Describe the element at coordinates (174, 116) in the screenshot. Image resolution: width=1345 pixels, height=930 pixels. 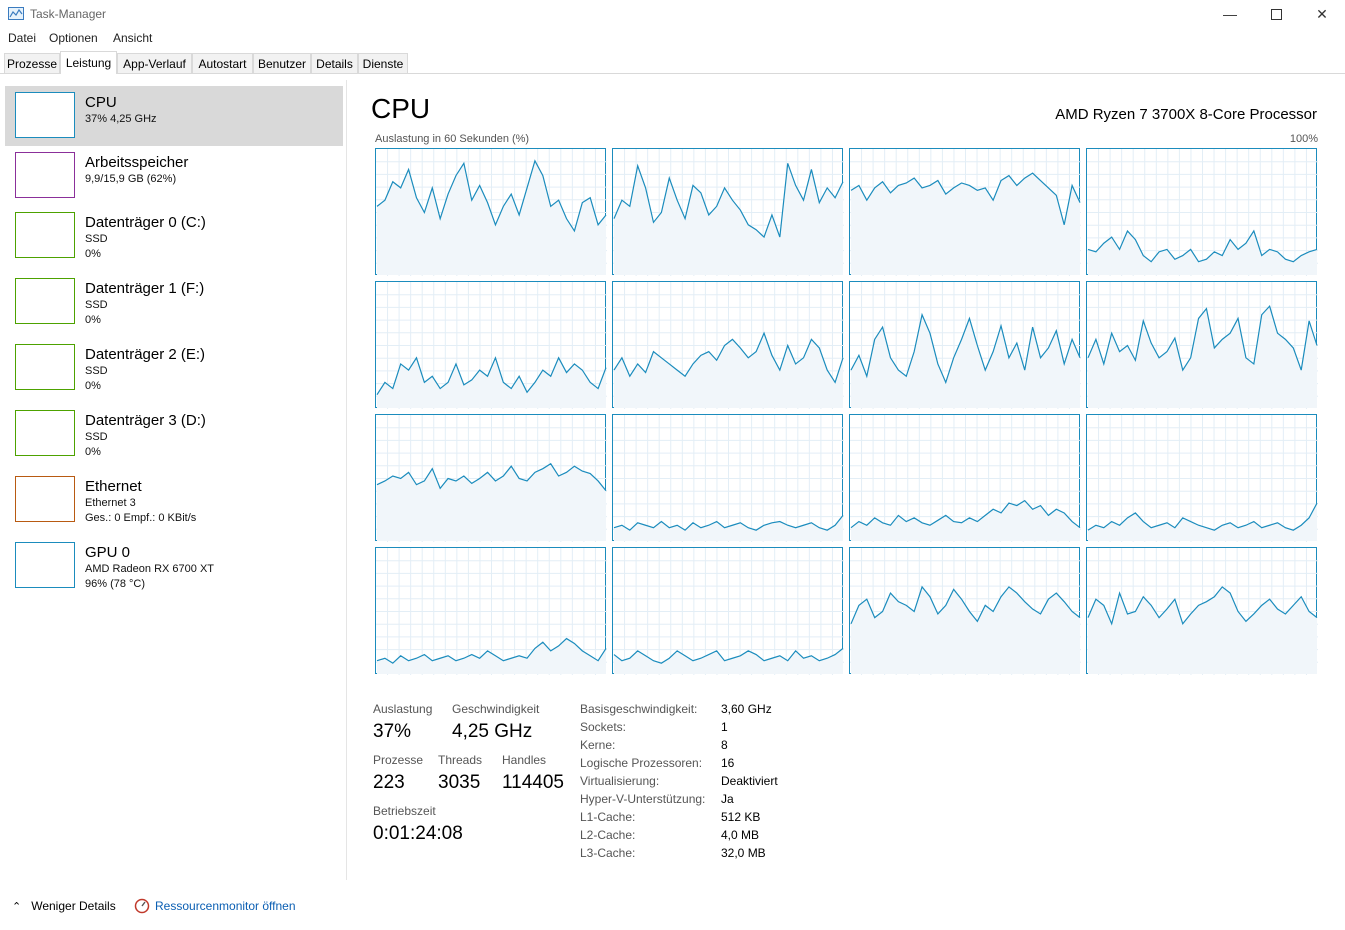
I see `sidebar-item-0: CPU 37% 4,25 GHz` at that location.